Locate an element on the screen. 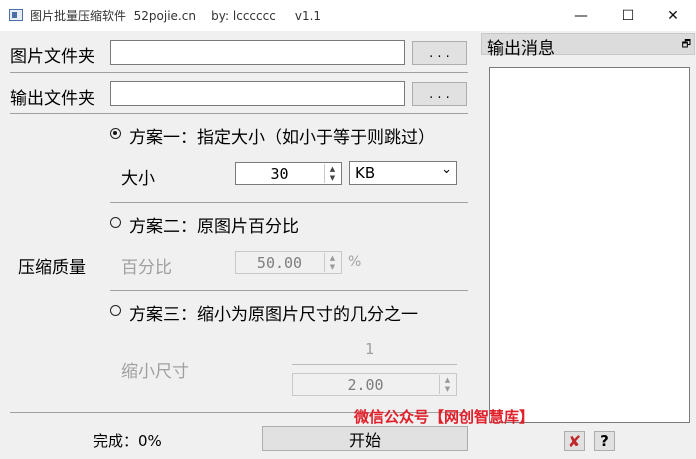 This screenshot has width=696, height=459. percent-label: 百分比 is located at coordinates (146, 268).